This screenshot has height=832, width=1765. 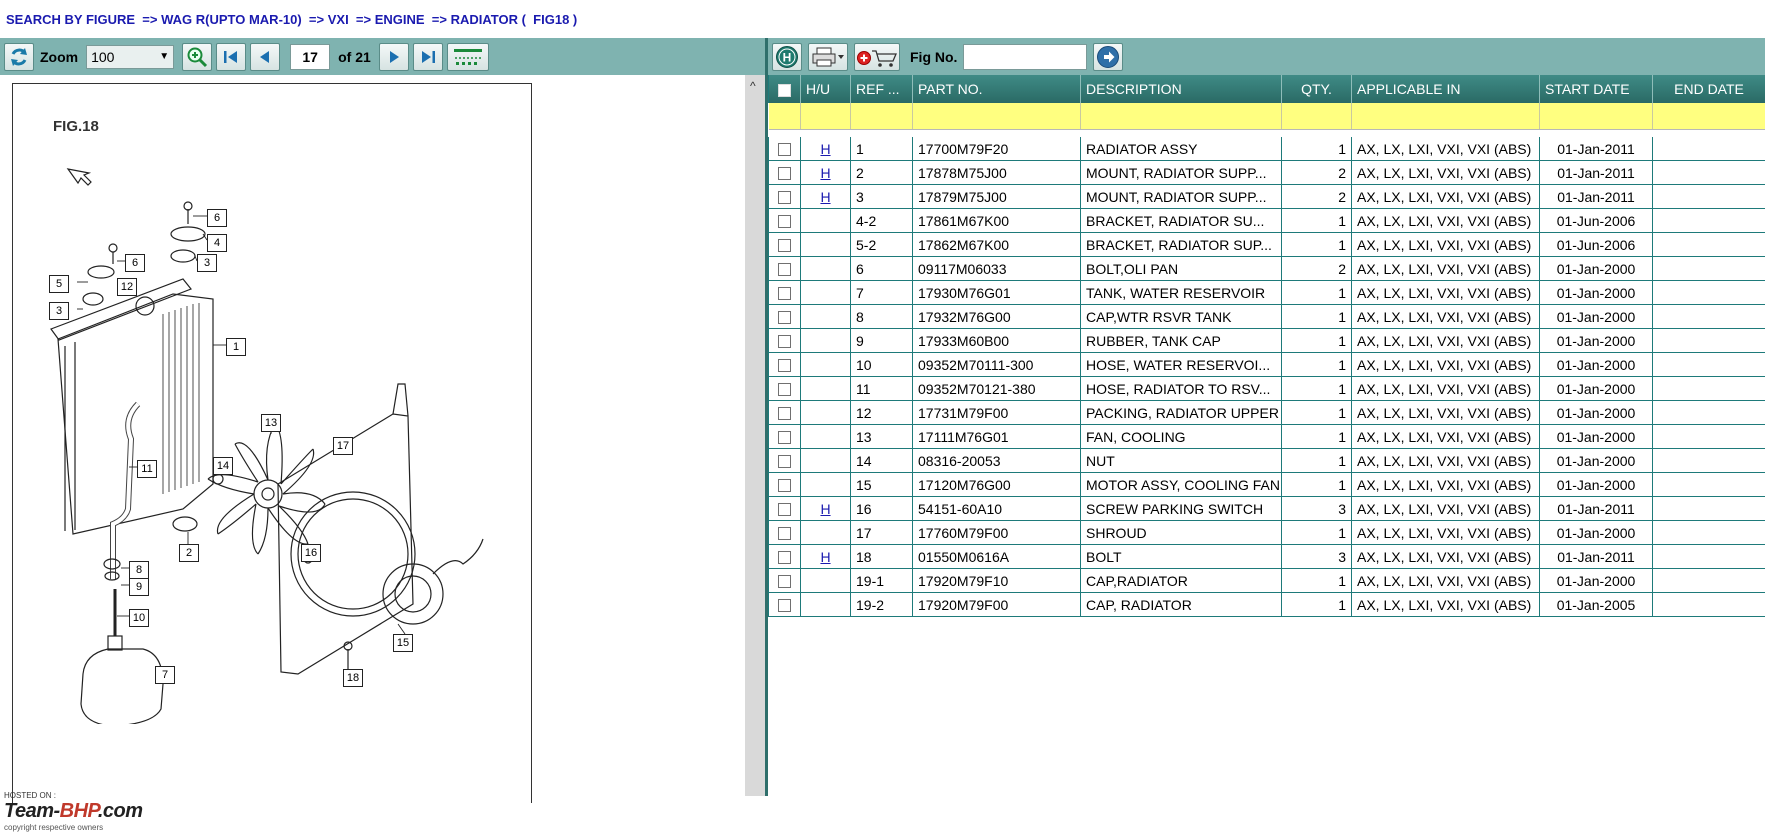 I want to click on zoom-select: 100 ▼, so click(x=130, y=57).